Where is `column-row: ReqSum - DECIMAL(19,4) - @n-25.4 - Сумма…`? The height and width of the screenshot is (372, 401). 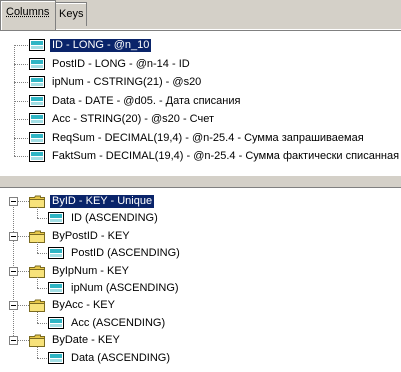 column-row: ReqSum - DECIMAL(19,4) - @n-25.4 - Сумма… is located at coordinates (200, 138).